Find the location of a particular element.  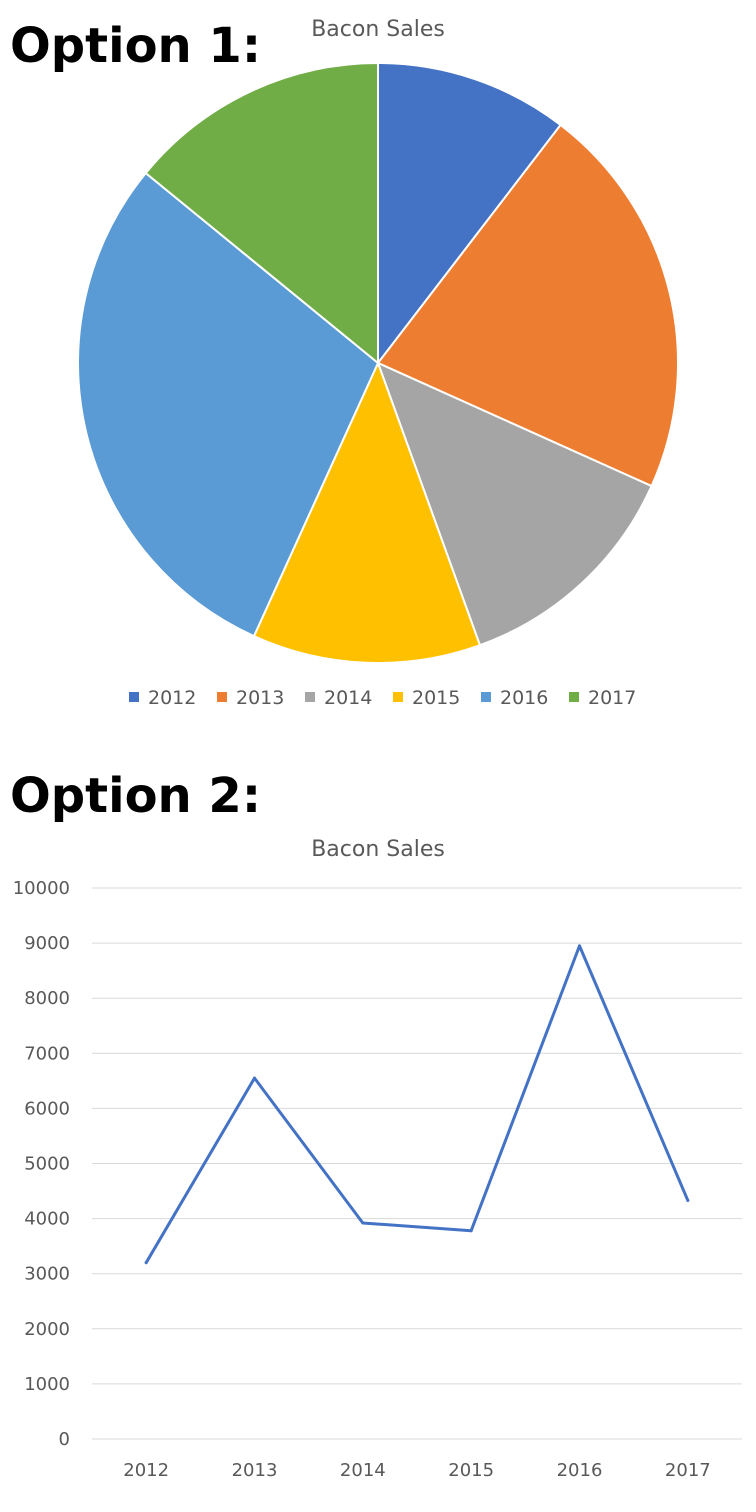

line-point-2013 is located at coordinates (254, 1078).